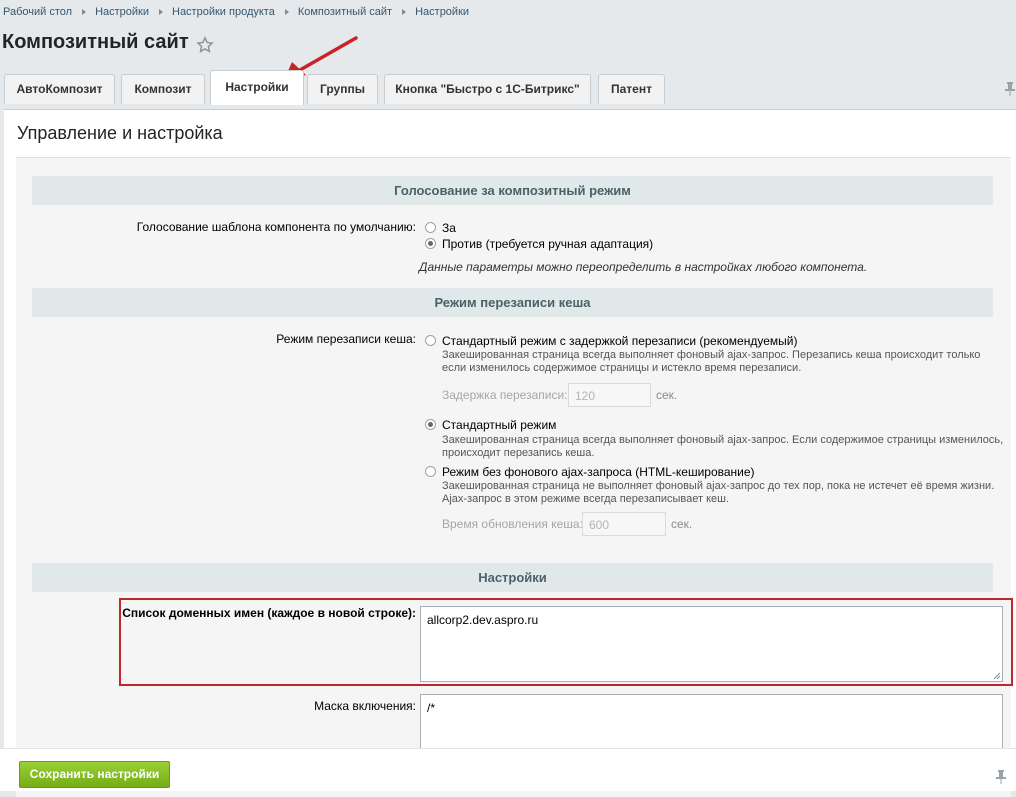 This screenshot has height=797, width=1016. I want to click on radio-voting-for-label: За, so click(449, 228).